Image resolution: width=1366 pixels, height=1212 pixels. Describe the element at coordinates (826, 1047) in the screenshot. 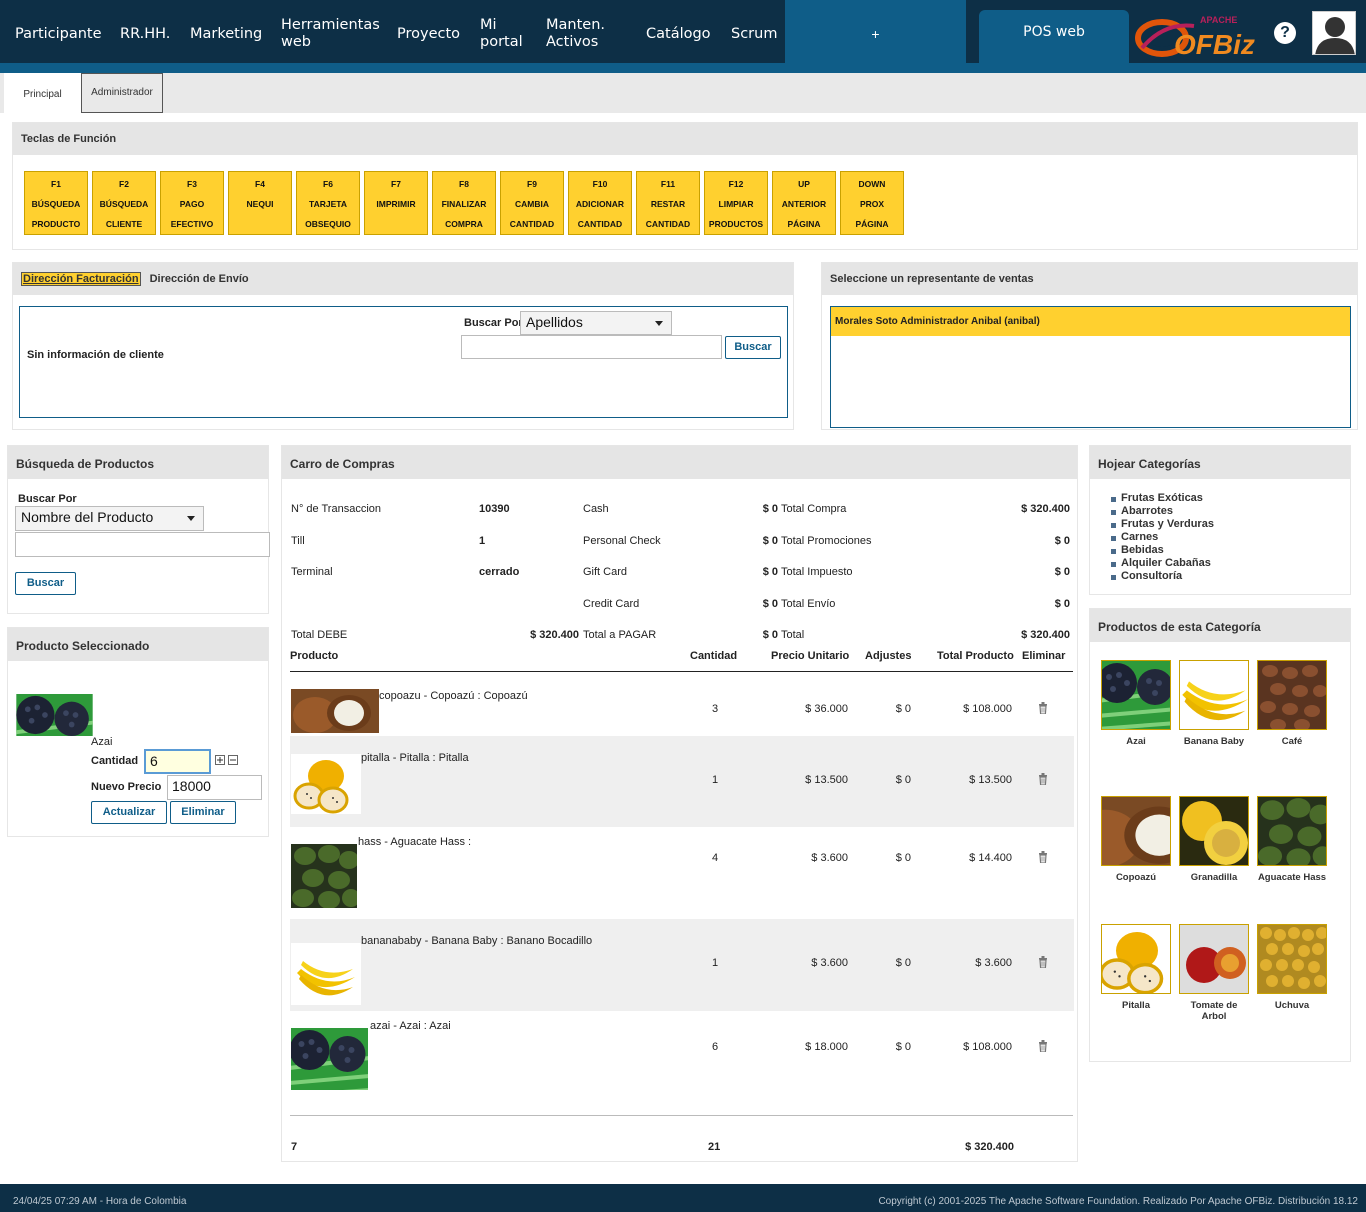

I see `cart-item-unit-price: $ 18.000` at that location.